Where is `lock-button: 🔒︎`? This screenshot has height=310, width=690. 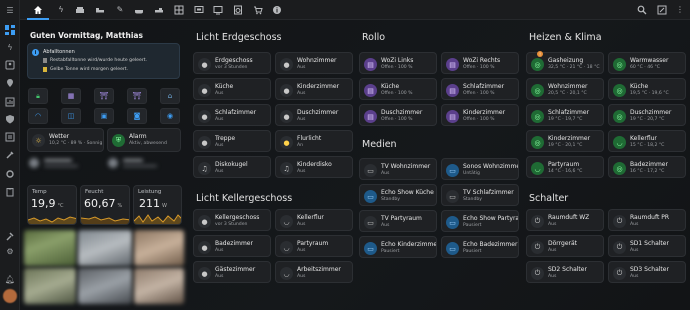 lock-button: 🔒︎ is located at coordinates (38, 96).